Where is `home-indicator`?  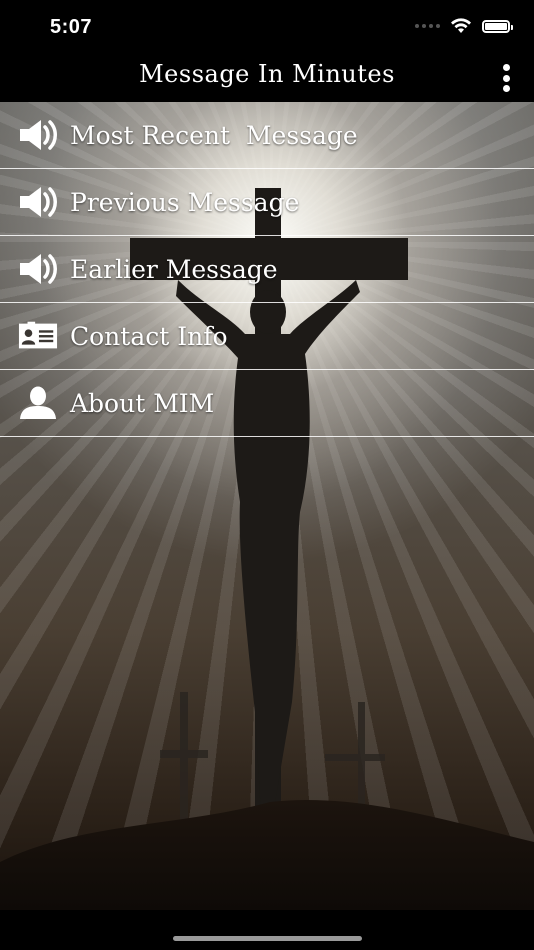
home-indicator is located at coordinates (267, 938).